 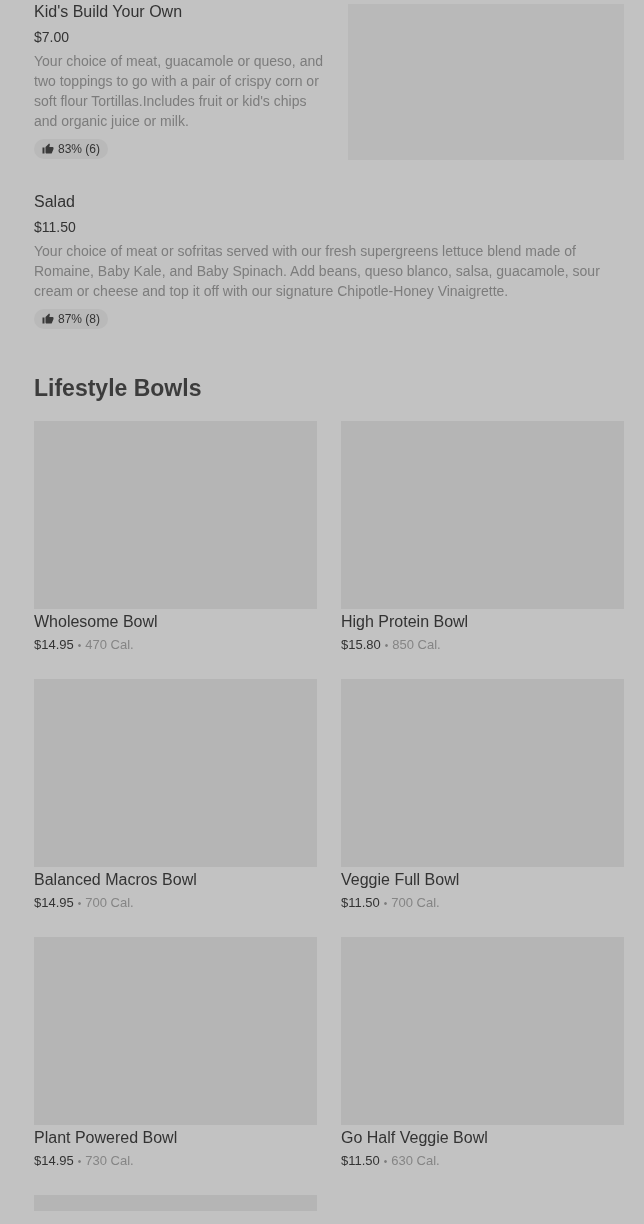 I want to click on rating-text: 87% (8), so click(x=79, y=319).